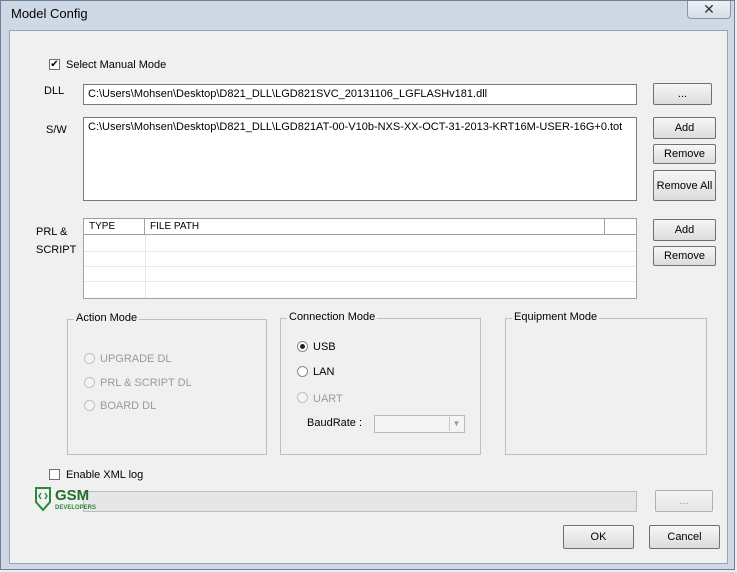 This screenshot has height=572, width=737. I want to click on checkmark-icon: ✔, so click(54, 64).